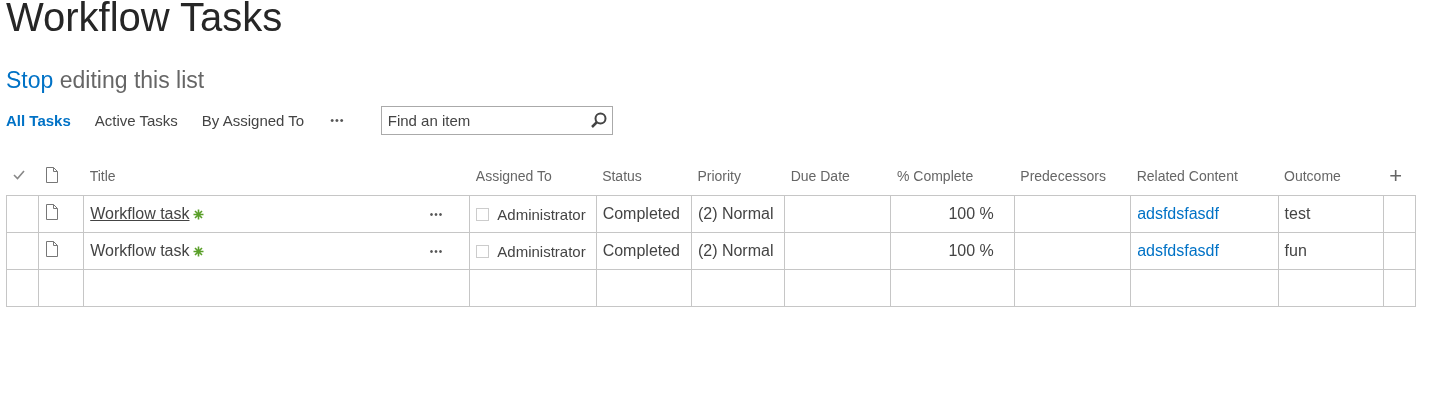 Image resolution: width=1431 pixels, height=415 pixels. Describe the element at coordinates (719, 176) in the screenshot. I see `column-header: Priority` at that location.